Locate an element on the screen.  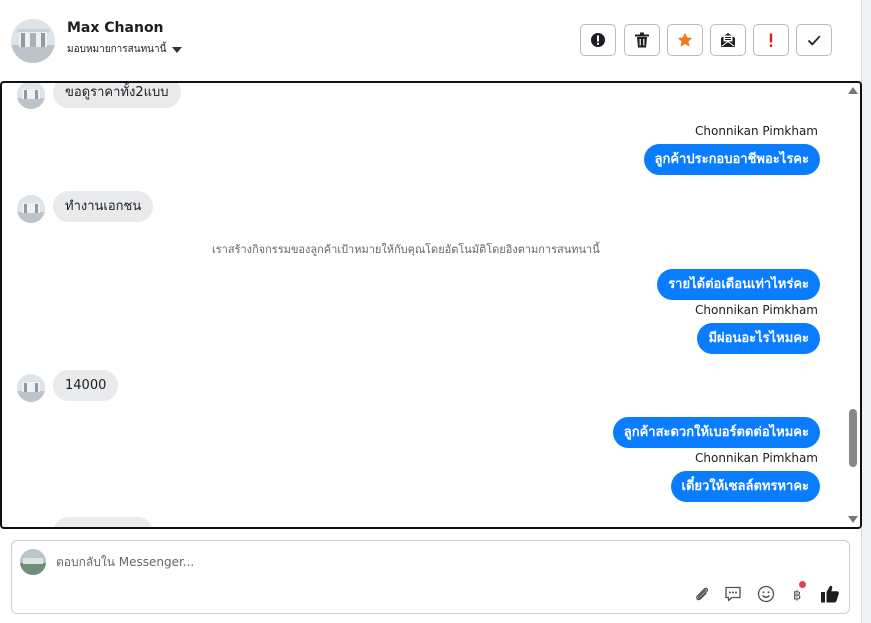
like-button is located at coordinates (830, 594).